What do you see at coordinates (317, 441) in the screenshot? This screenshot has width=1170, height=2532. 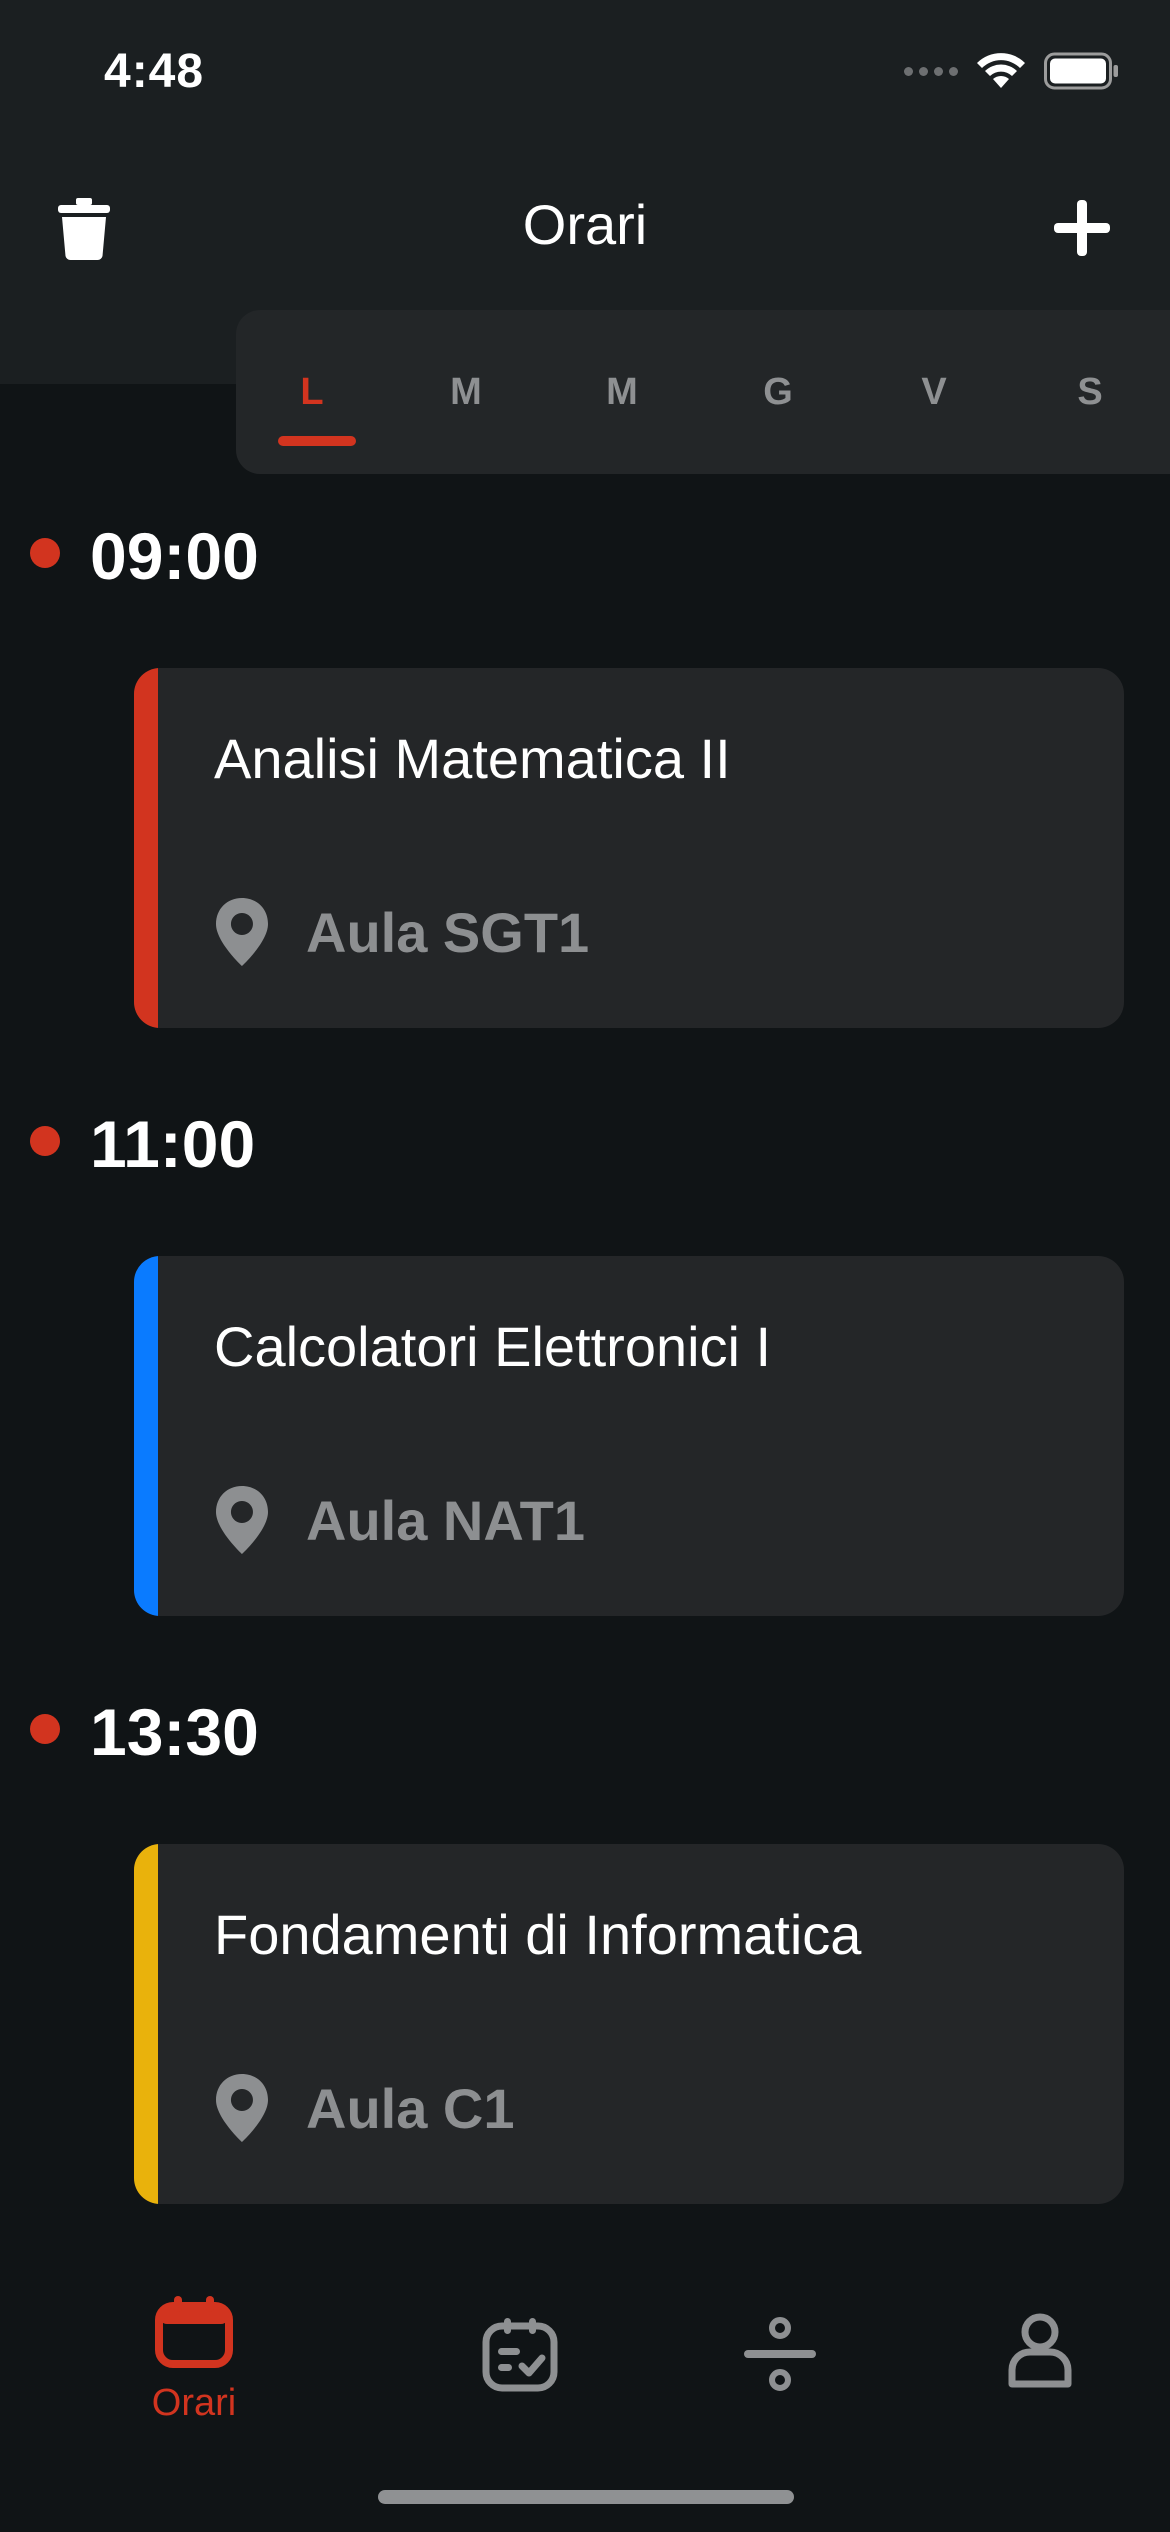 I see `active-day-indicator` at bounding box center [317, 441].